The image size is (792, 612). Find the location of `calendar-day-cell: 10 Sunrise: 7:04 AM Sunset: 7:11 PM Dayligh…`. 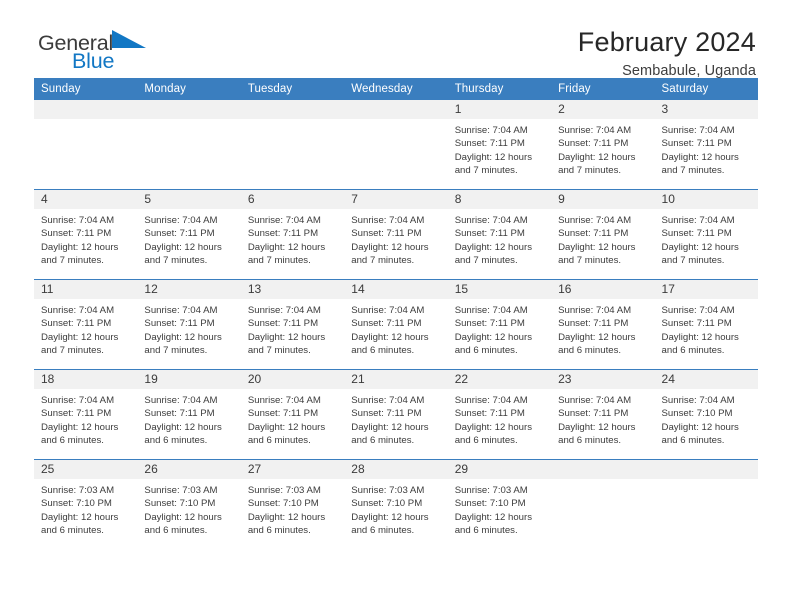

calendar-day-cell: 10 Sunrise: 7:04 AM Sunset: 7:11 PM Dayligh… is located at coordinates (706, 234).